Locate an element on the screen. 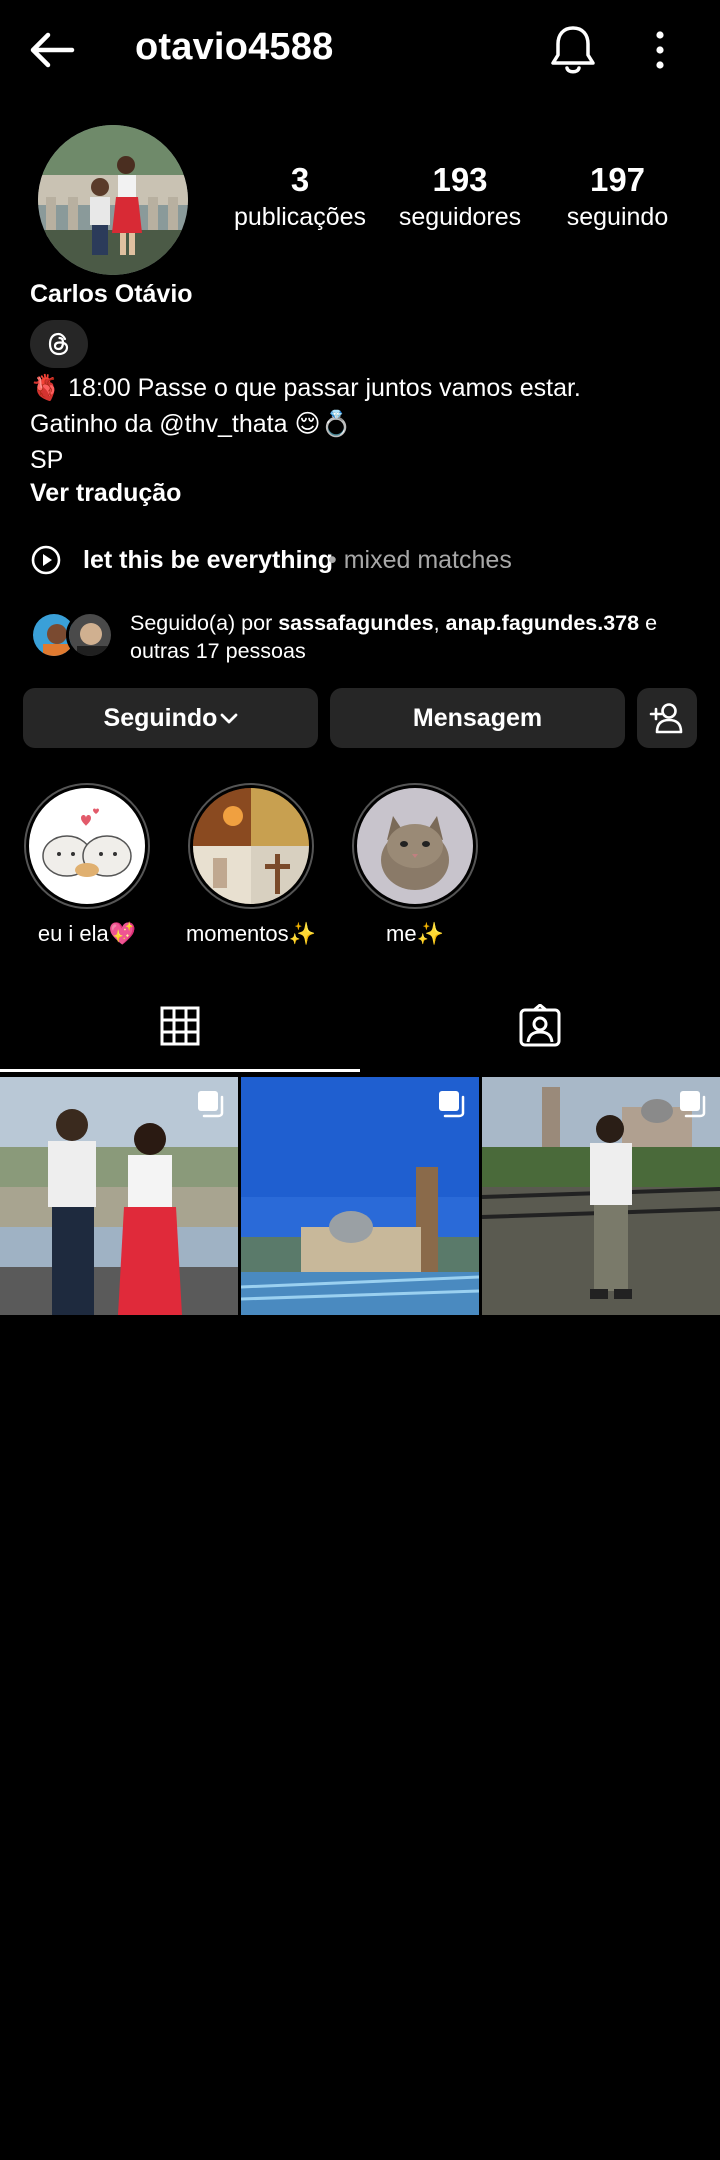  followed-by-prefix: Seguido(a) por is located at coordinates (204, 623).